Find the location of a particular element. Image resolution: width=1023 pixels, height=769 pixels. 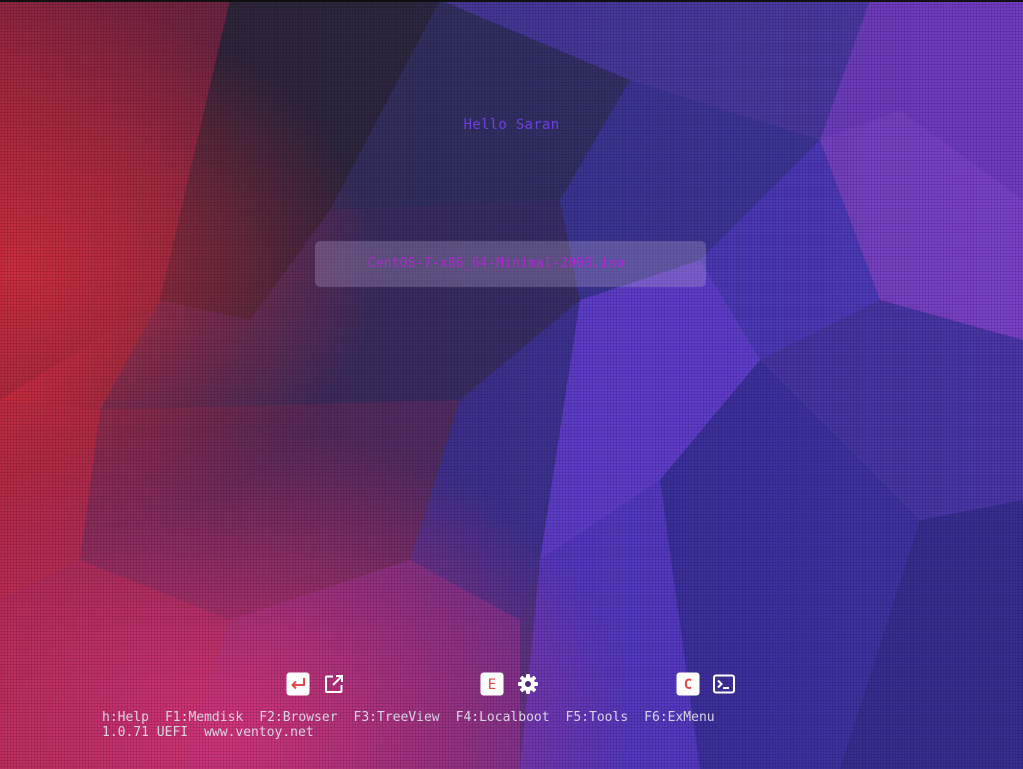

top-border is located at coordinates (511, 1).